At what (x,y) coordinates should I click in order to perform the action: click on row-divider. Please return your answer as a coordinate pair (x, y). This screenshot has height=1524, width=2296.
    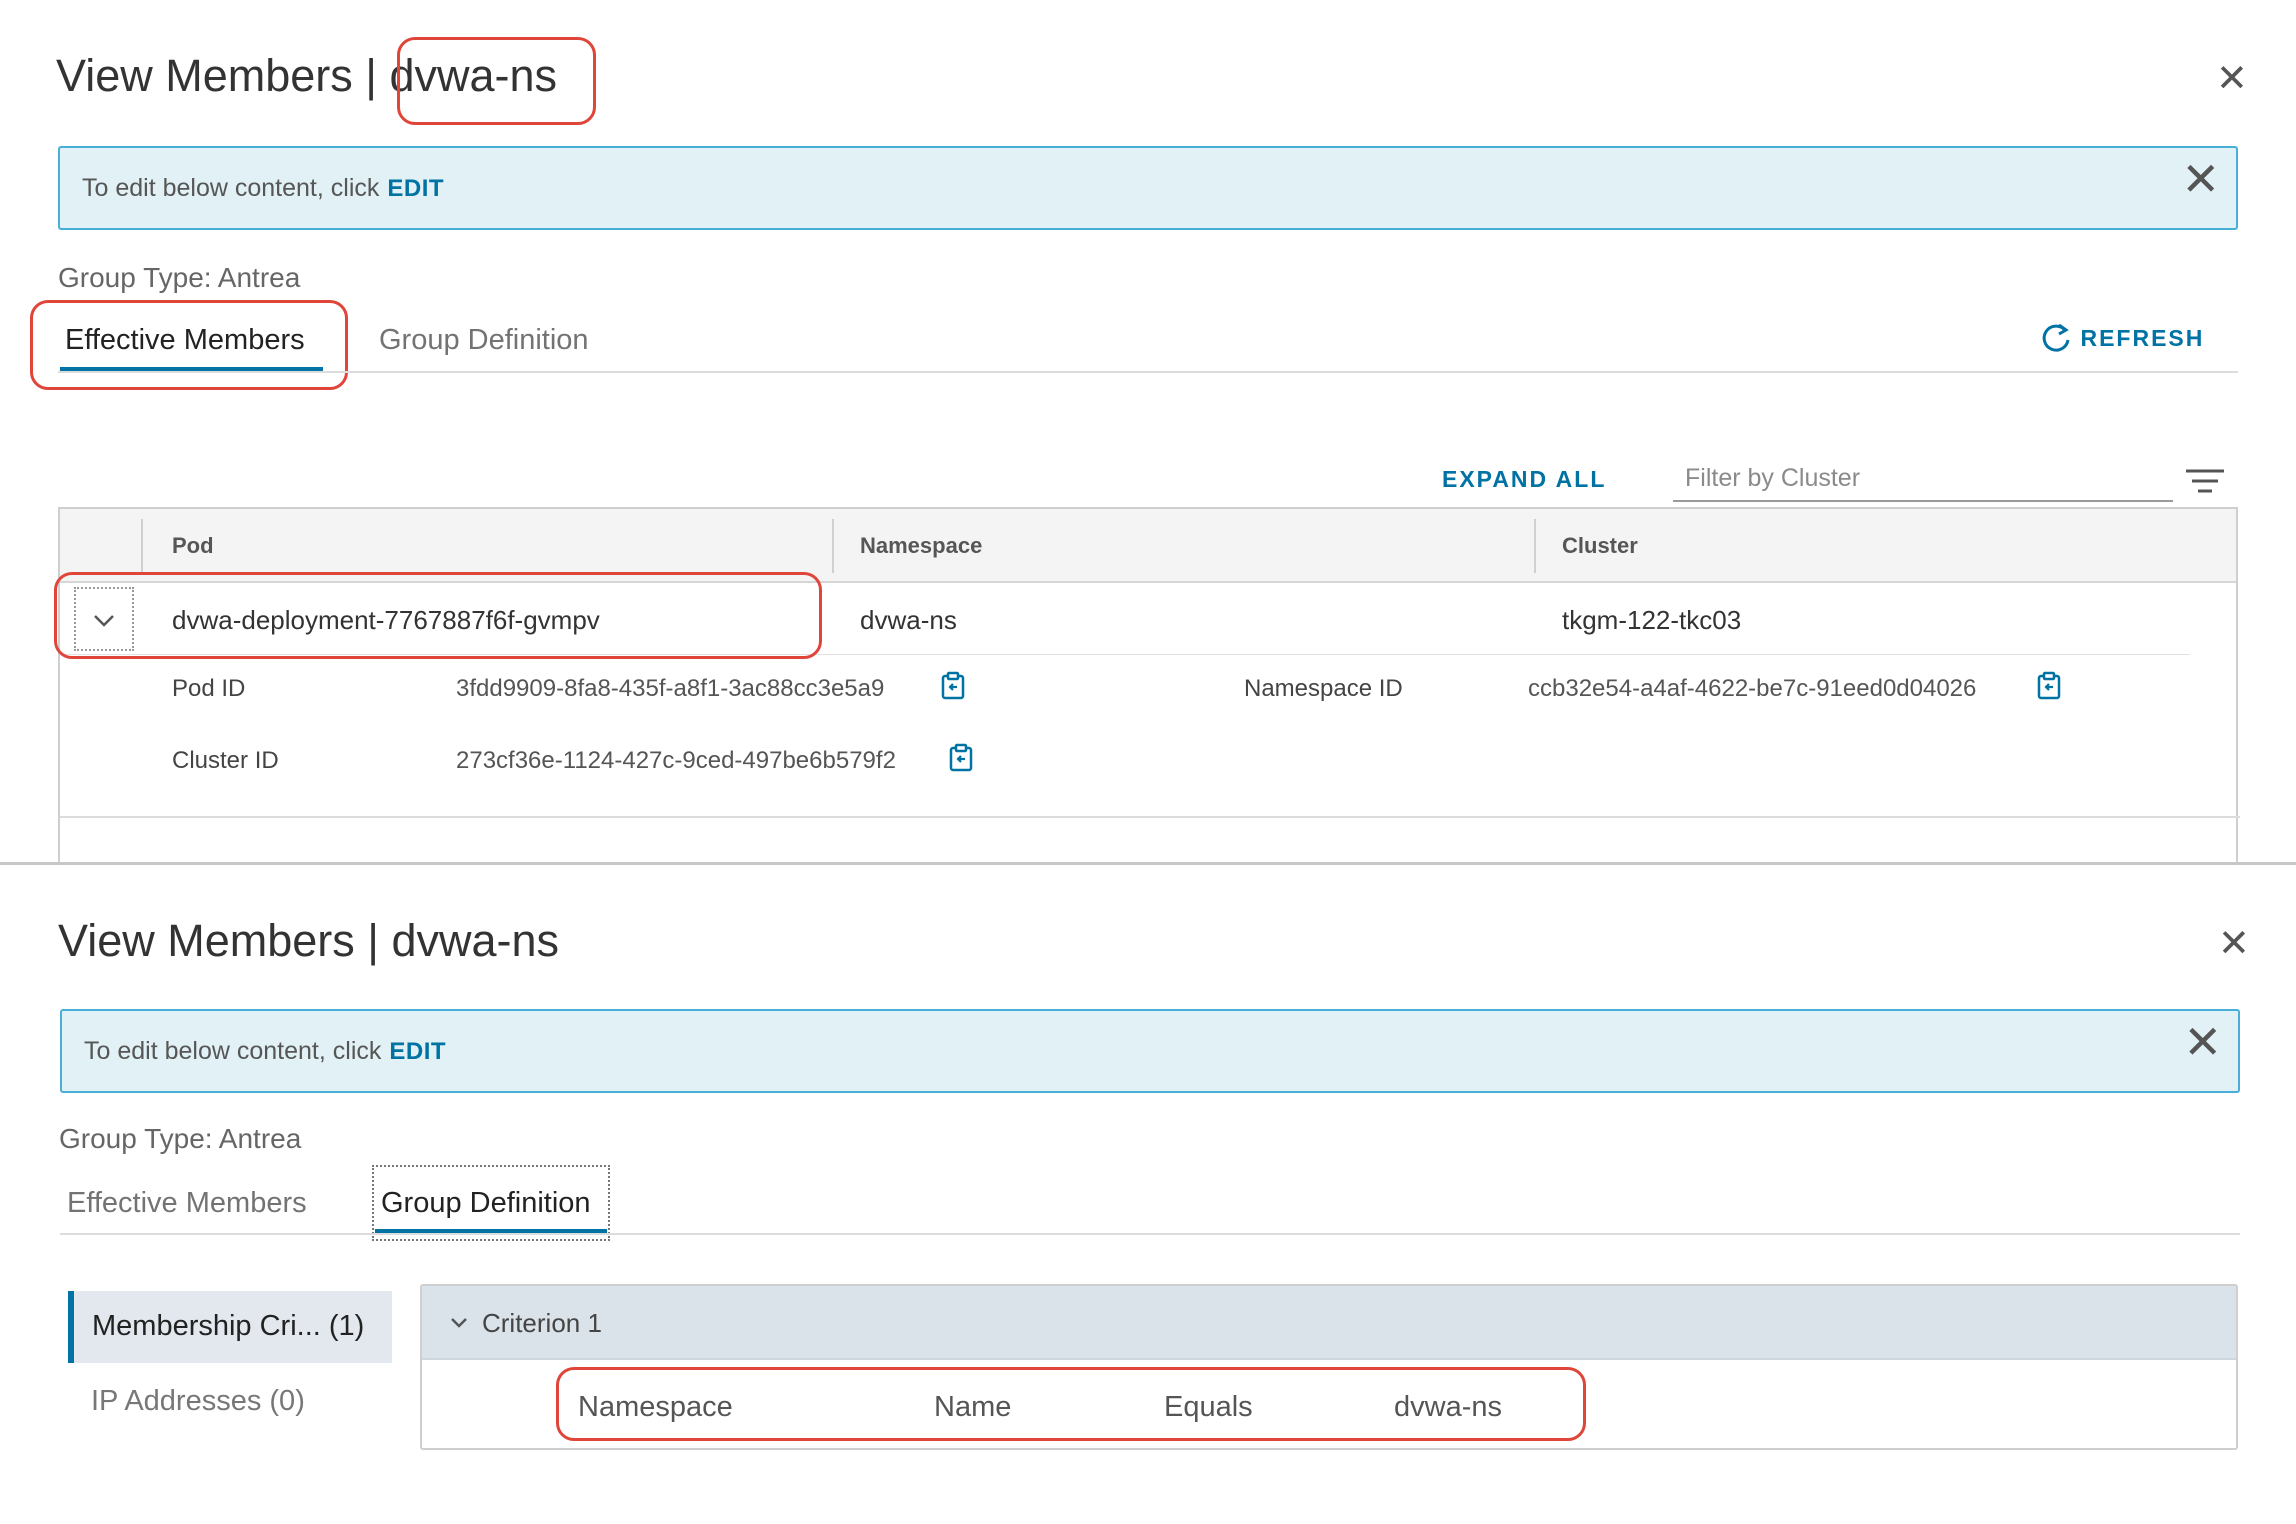
    Looking at the image, I should click on (1125, 654).